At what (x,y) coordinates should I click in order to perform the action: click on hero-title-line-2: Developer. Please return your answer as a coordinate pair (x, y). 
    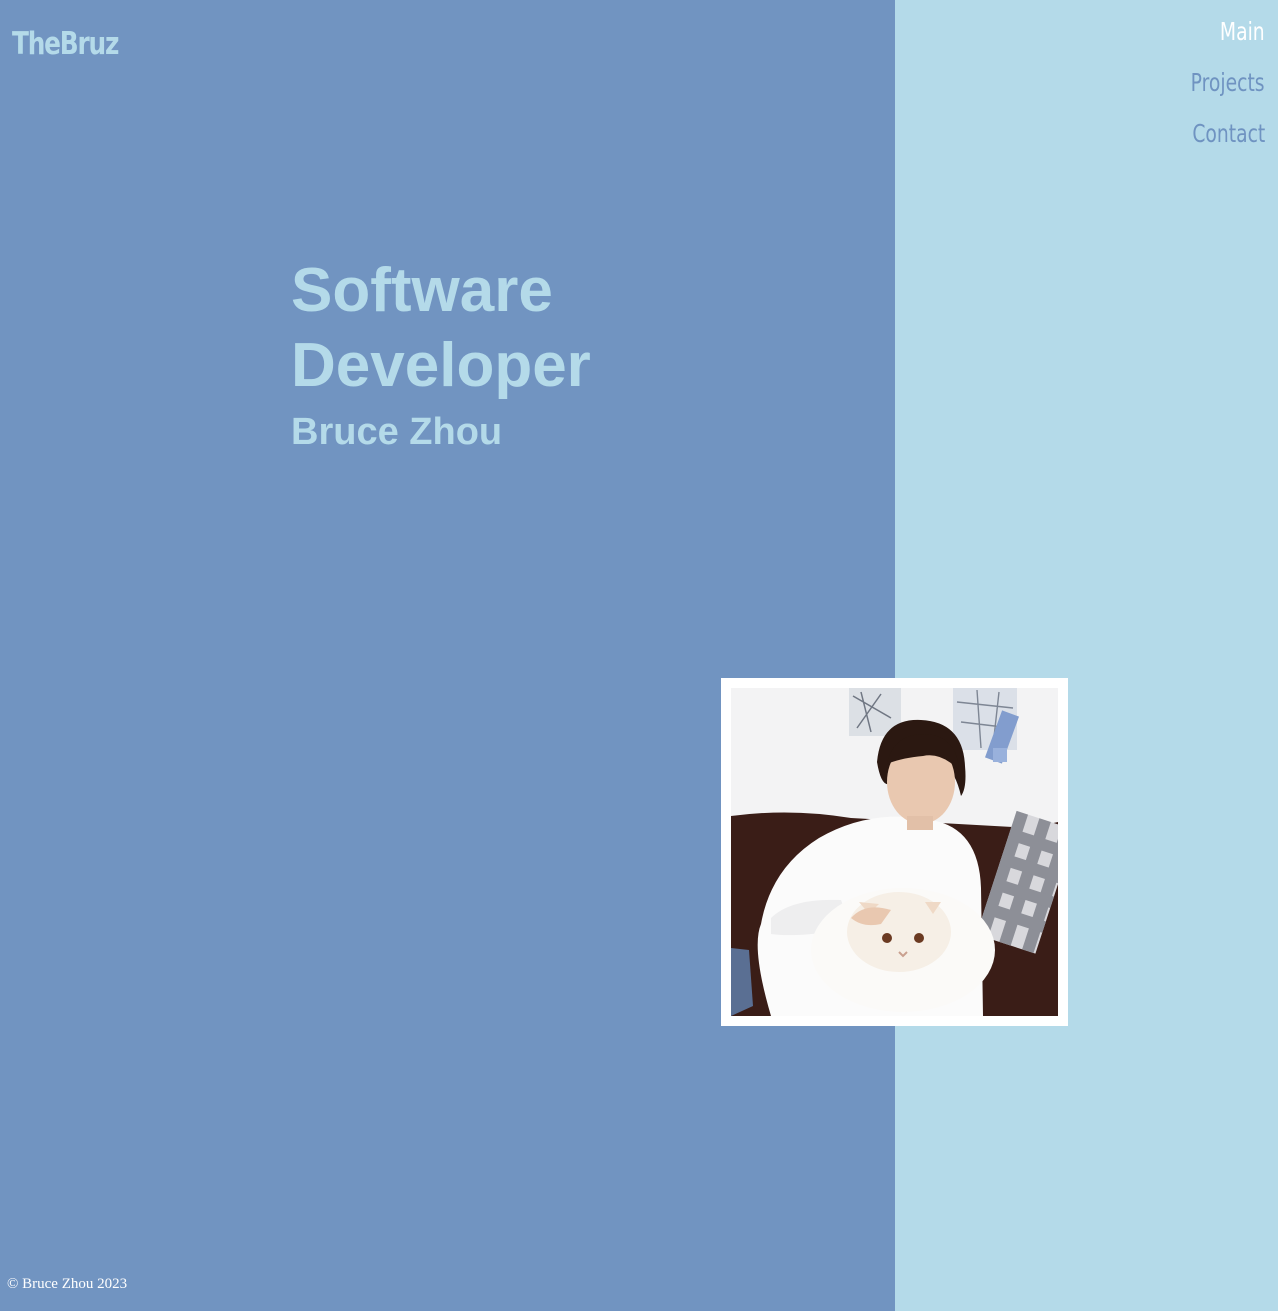
    Looking at the image, I should click on (441, 365).